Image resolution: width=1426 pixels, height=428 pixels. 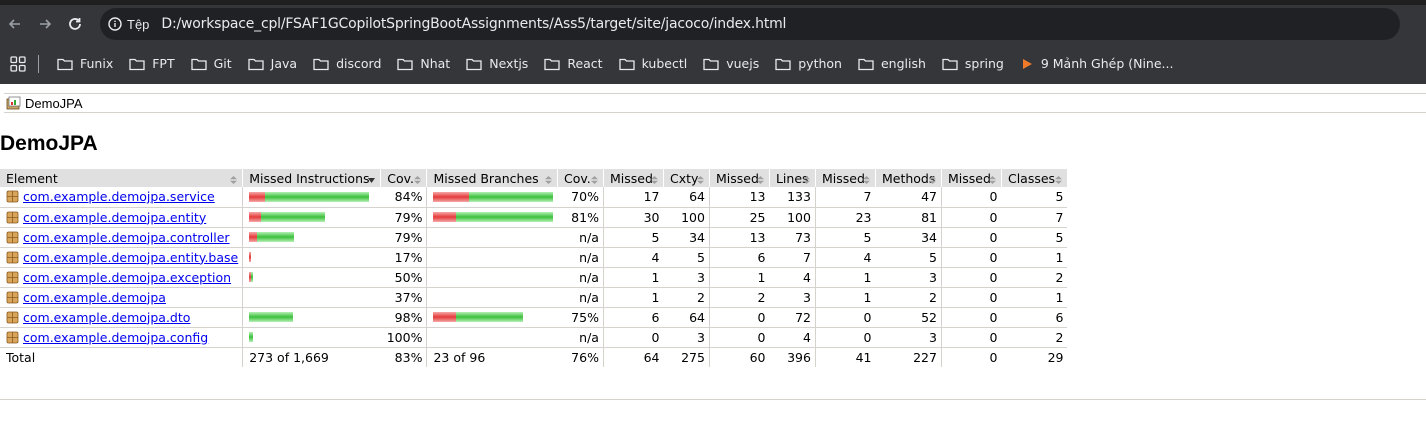 What do you see at coordinates (497, 64) in the screenshot?
I see `bookmark-item: Nextjs` at bounding box center [497, 64].